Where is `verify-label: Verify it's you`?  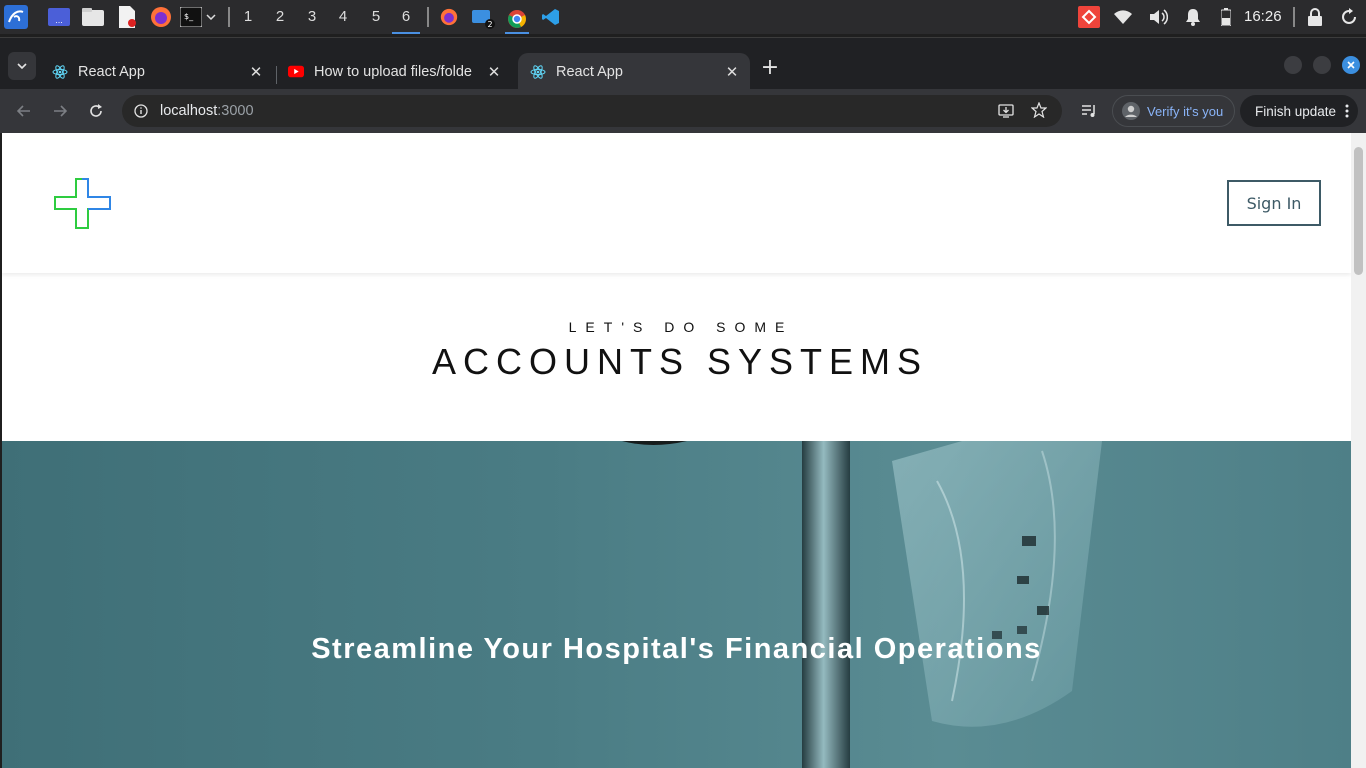
verify-label: Verify it's you is located at coordinates (1185, 111).